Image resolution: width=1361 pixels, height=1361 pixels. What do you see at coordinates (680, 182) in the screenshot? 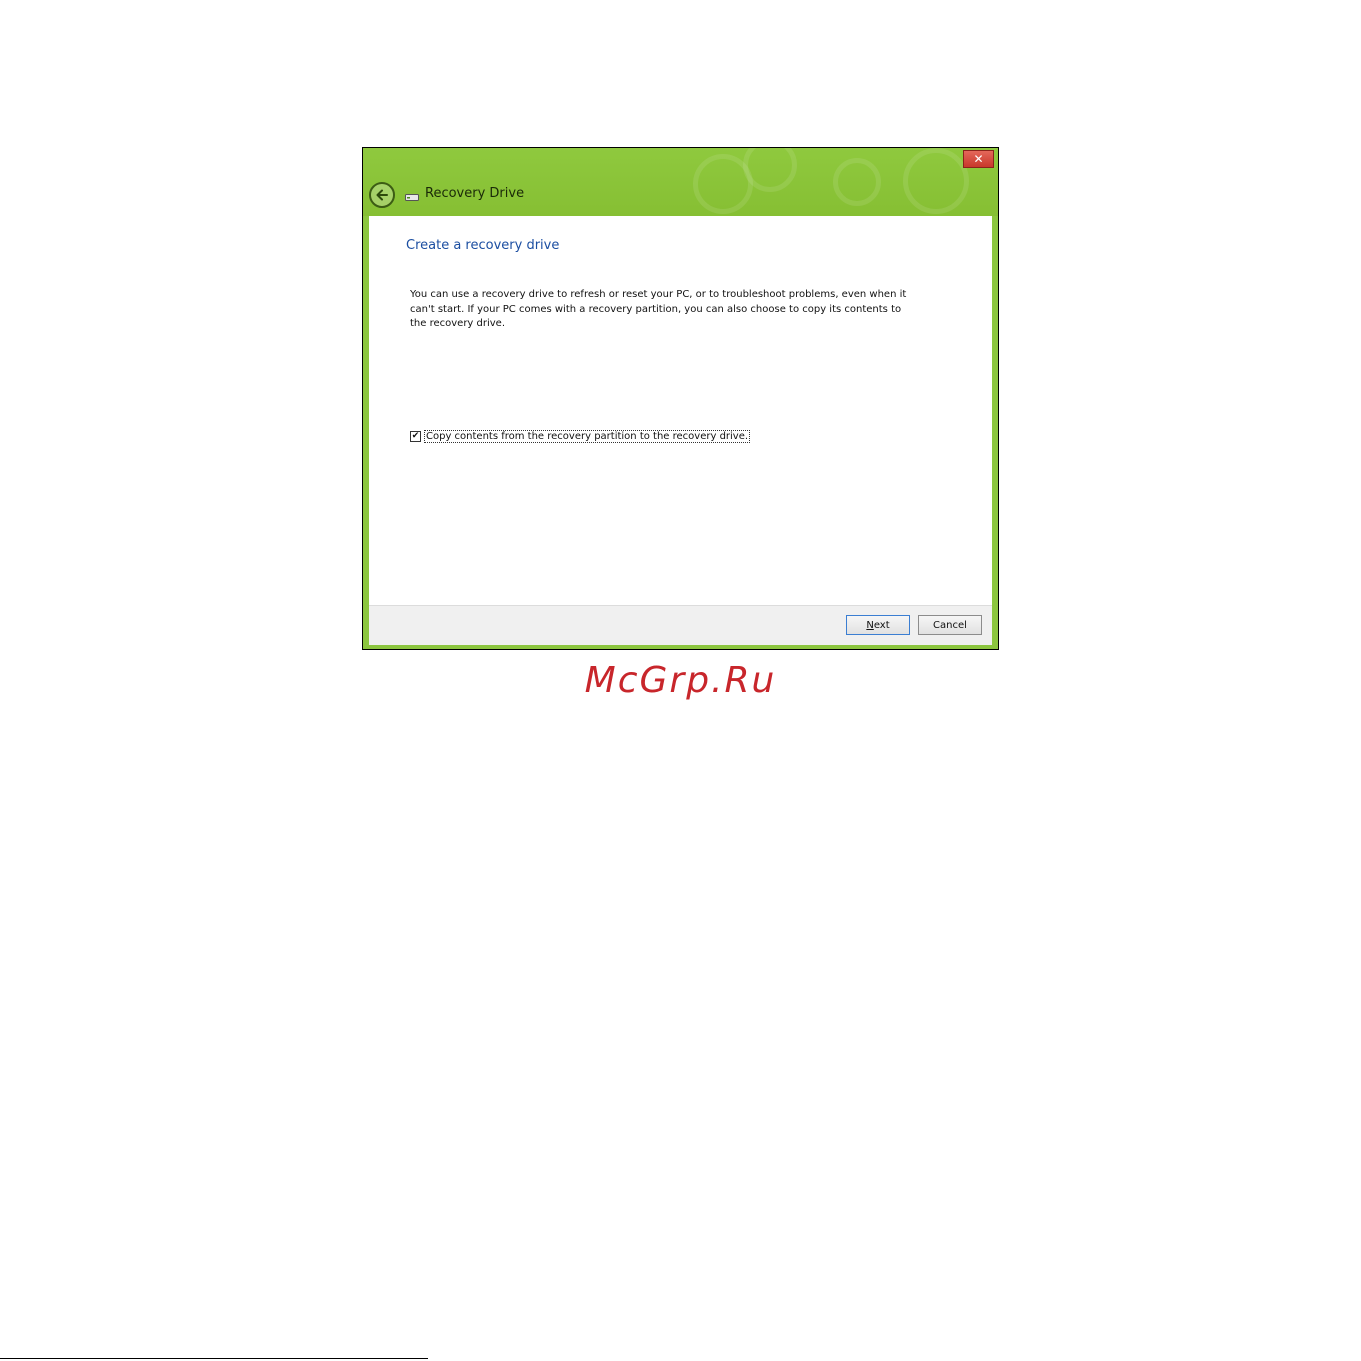
I see `title-bar: ✕ Recovery Drive` at bounding box center [680, 182].